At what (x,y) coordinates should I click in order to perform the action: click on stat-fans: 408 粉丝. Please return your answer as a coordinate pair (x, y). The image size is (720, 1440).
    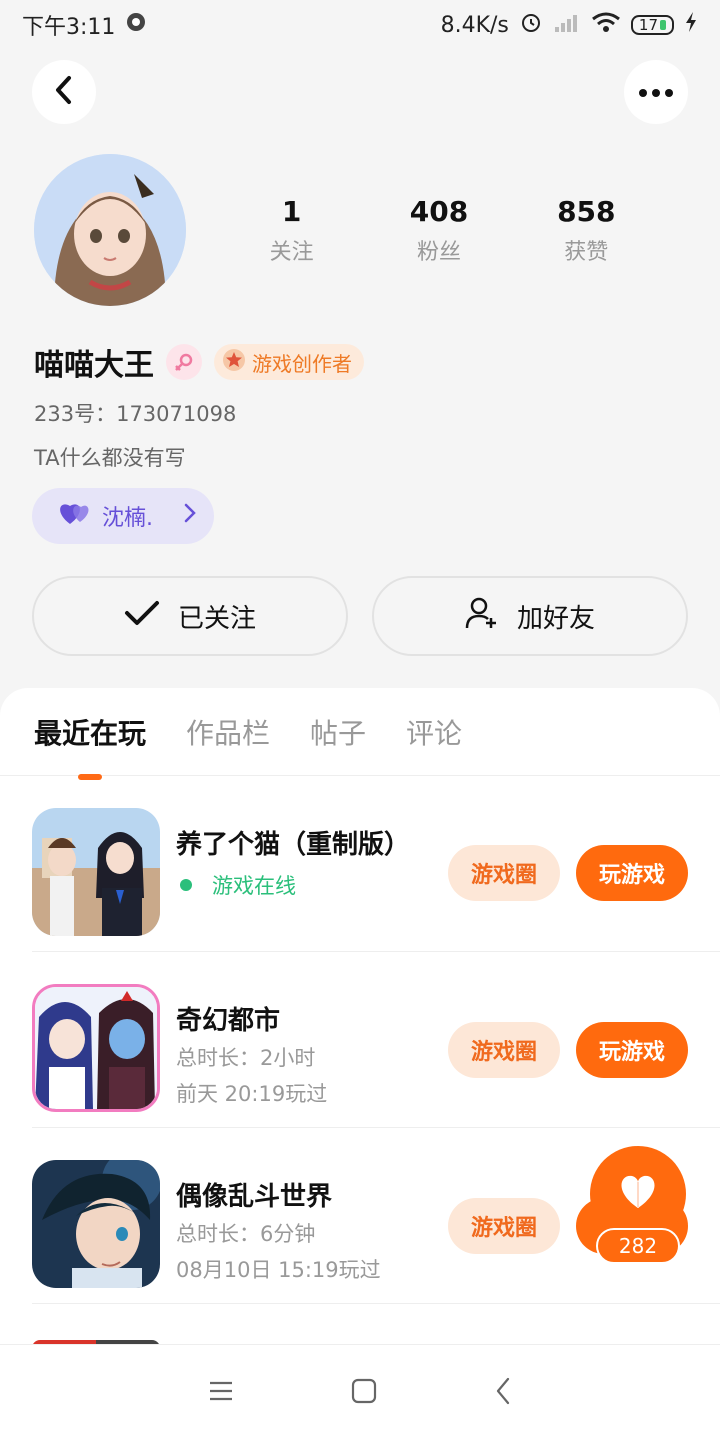
    Looking at the image, I should click on (439, 230).